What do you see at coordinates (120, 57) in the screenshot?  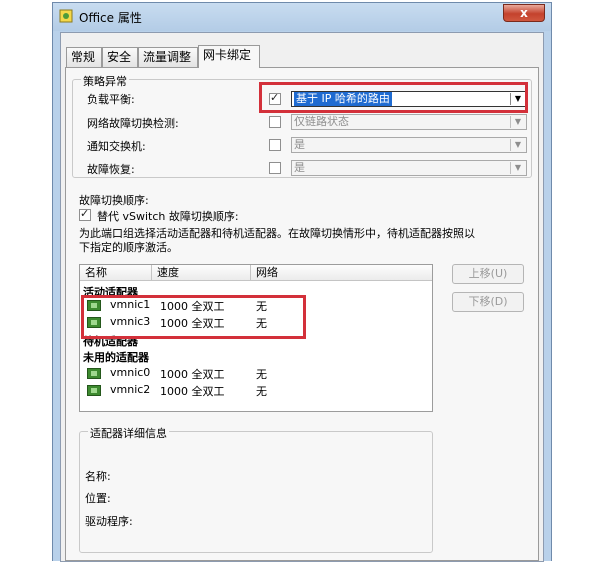 I see `tab-security: 安全` at bounding box center [120, 57].